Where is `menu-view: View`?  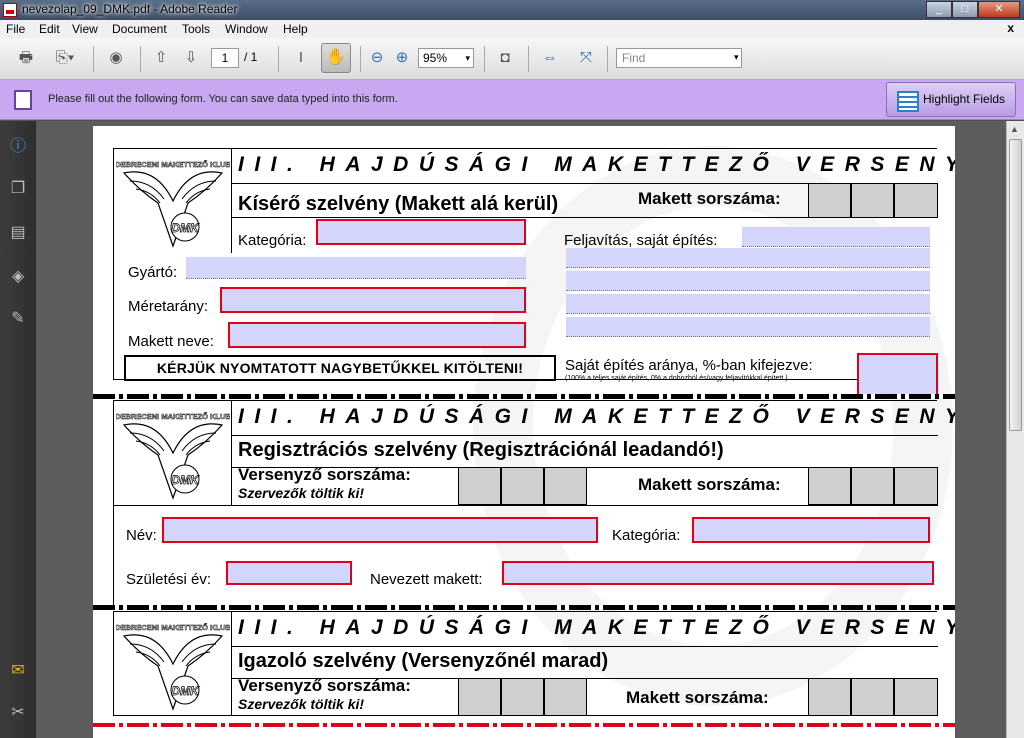 menu-view: View is located at coordinates (85, 29).